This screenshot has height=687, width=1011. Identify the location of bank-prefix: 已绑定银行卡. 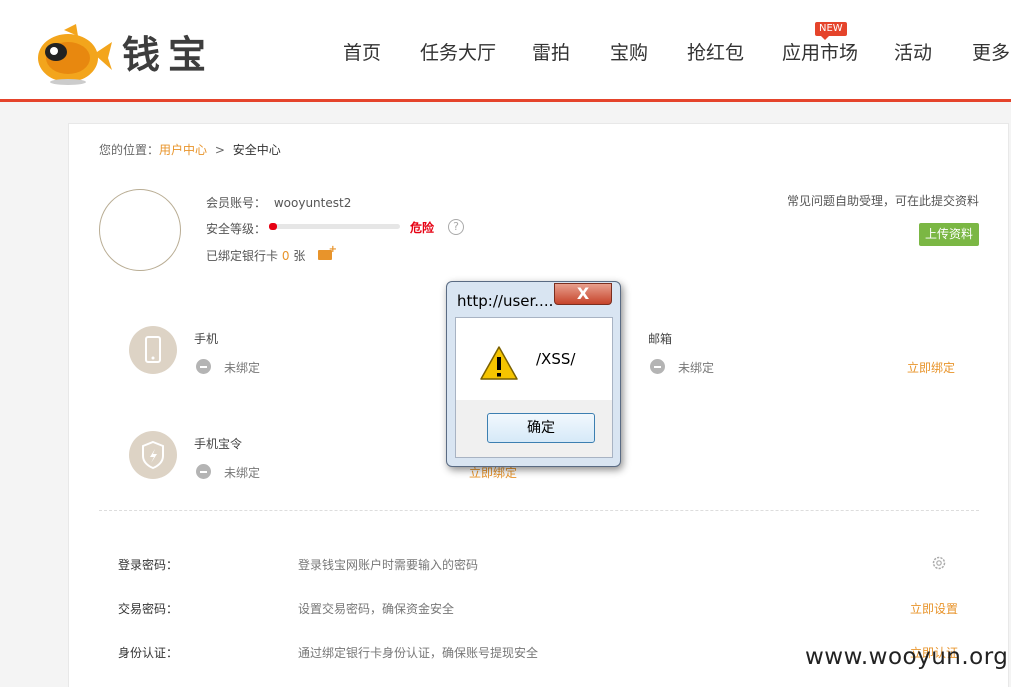
(242, 256).